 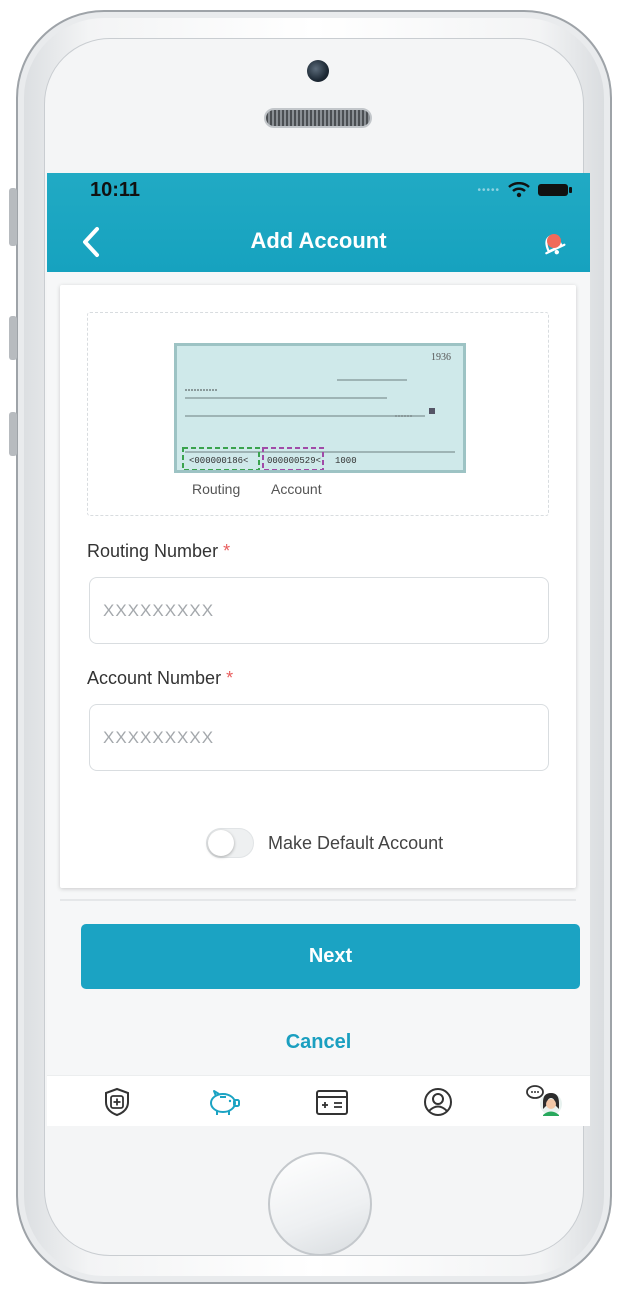 I want to click on micr-account: 000000529<, so click(x=294, y=461).